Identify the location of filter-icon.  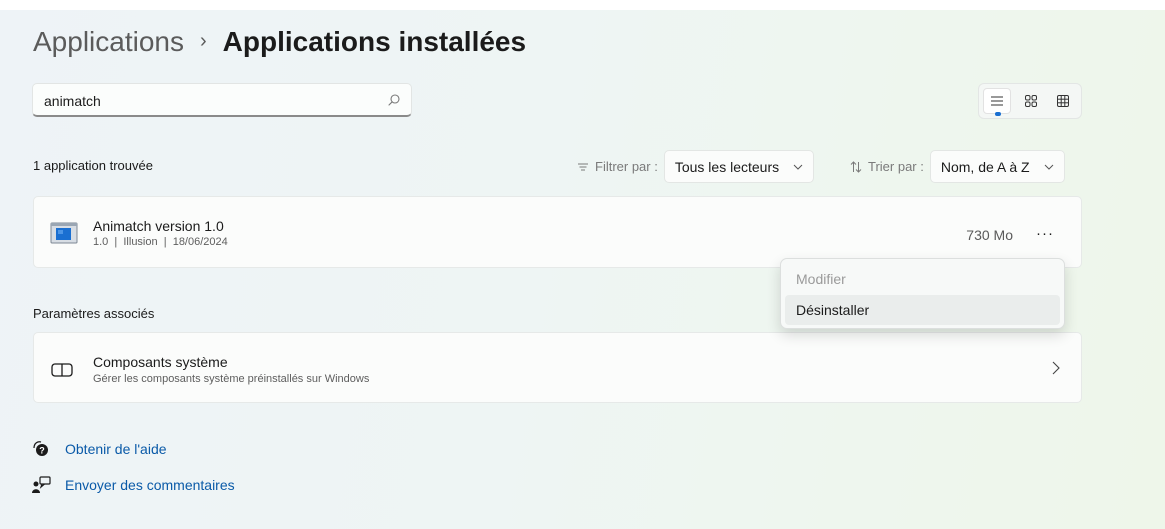
(583, 166).